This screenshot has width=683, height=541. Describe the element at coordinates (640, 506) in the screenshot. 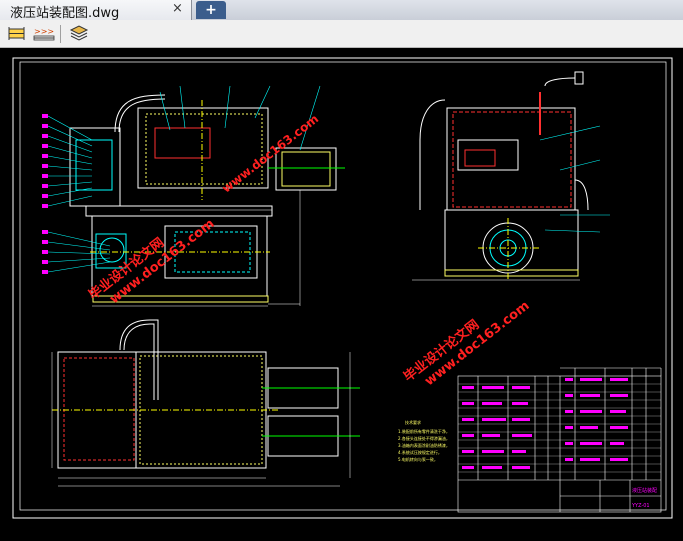

I see `drawing-number: YYZ-01` at that location.